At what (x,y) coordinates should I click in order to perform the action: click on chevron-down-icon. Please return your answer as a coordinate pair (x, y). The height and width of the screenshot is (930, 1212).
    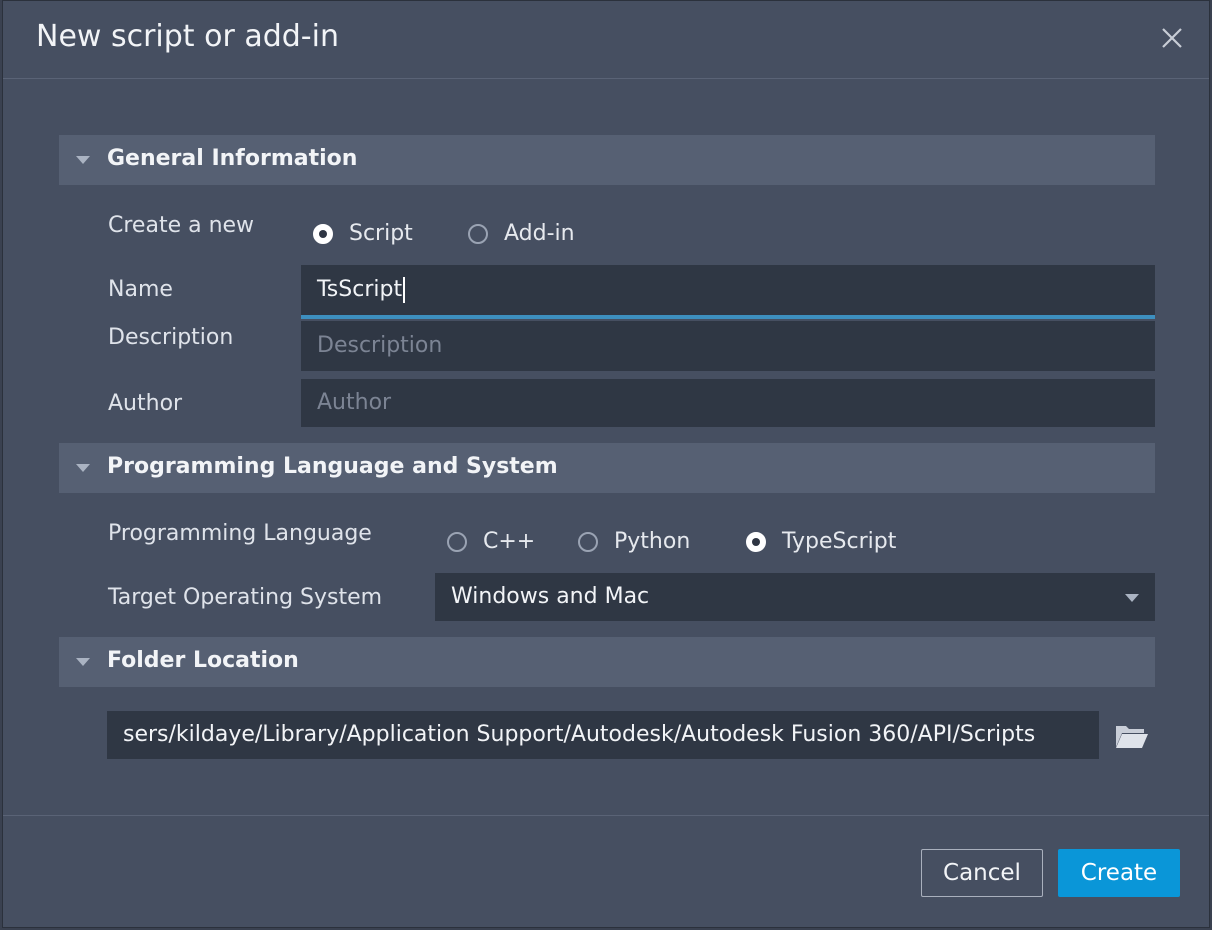
    Looking at the image, I should click on (1132, 598).